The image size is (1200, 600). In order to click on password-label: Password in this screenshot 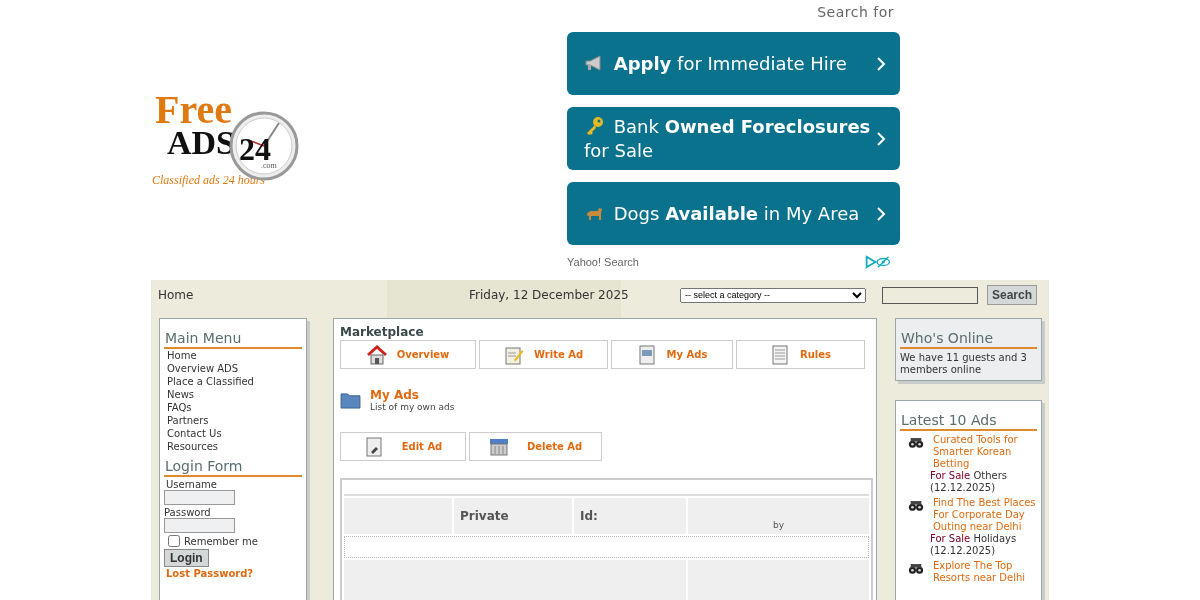, I will do `click(188, 512)`.